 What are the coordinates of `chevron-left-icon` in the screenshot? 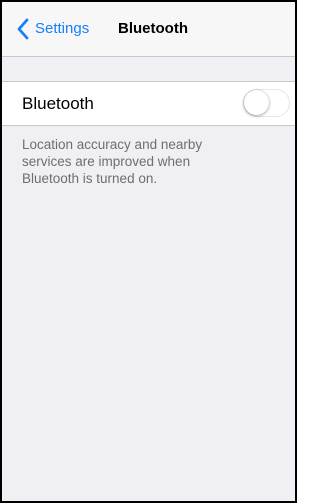 It's located at (23, 29).